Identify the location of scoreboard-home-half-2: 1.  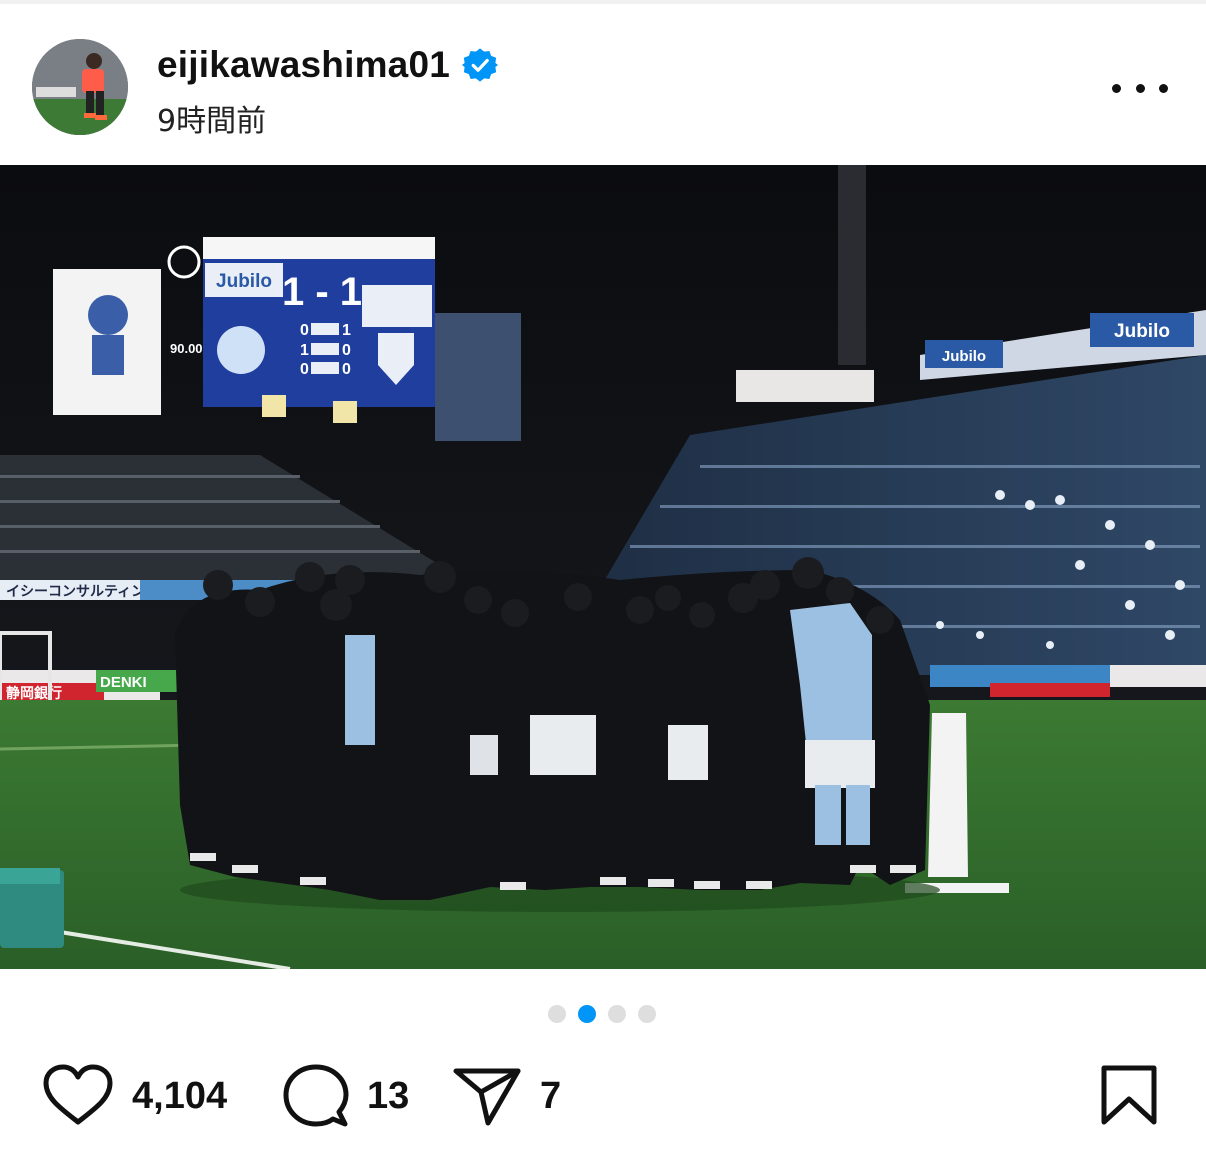
(304, 350).